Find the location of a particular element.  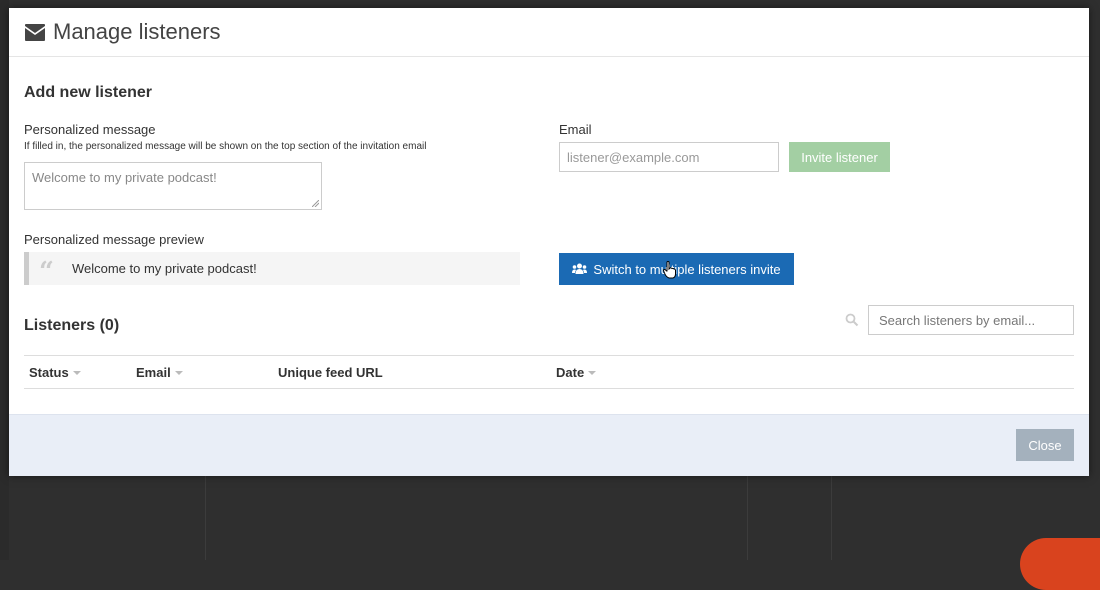

column-feed-url-label: Unique feed URL is located at coordinates (330, 372).